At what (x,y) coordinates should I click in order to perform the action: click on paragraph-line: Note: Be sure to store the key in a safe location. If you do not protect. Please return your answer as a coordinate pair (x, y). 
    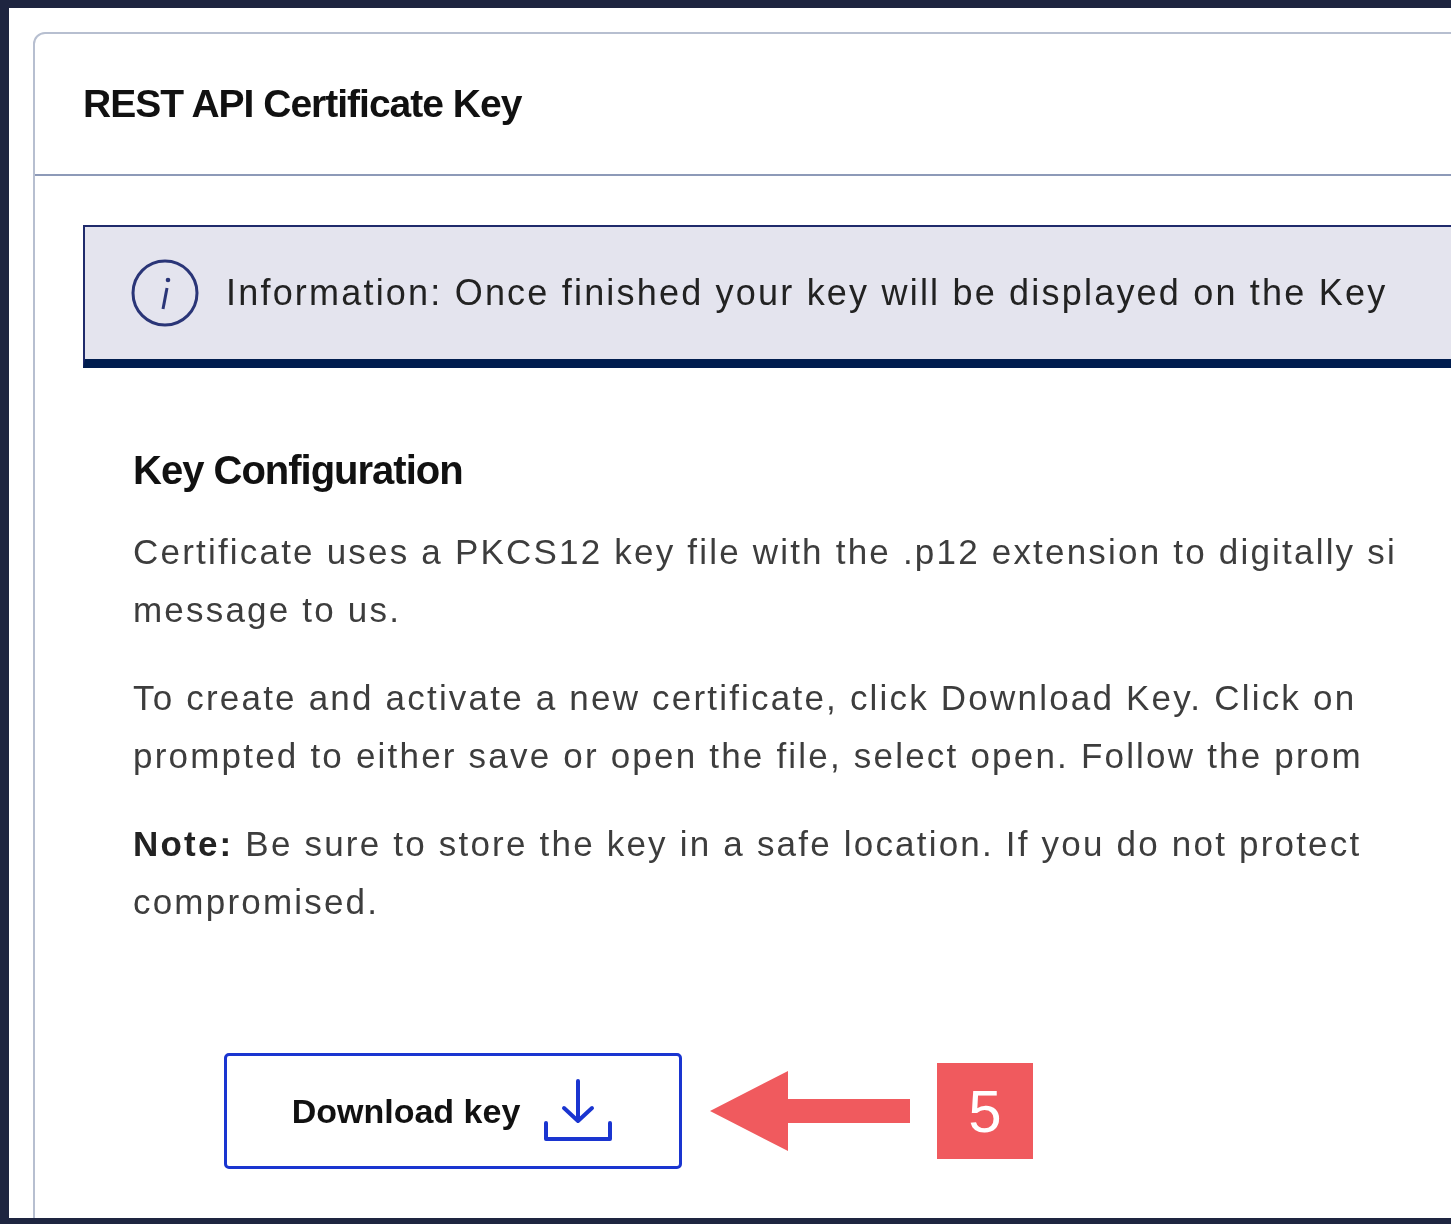
    Looking at the image, I should click on (747, 844).